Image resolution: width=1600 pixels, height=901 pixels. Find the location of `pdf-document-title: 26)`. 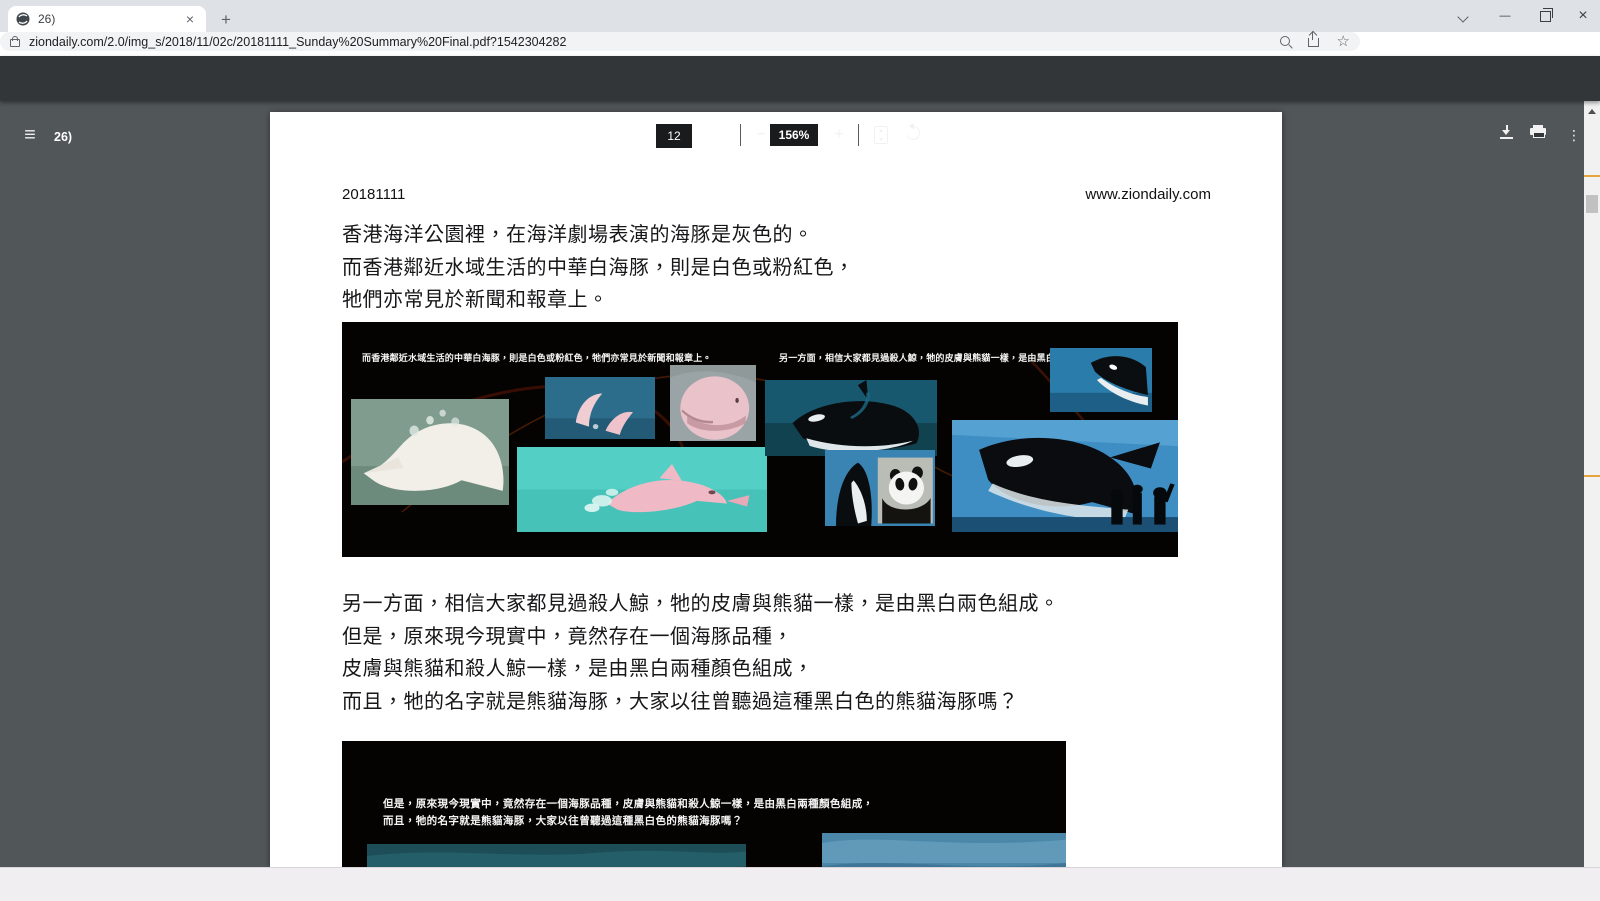

pdf-document-title: 26) is located at coordinates (63, 137).